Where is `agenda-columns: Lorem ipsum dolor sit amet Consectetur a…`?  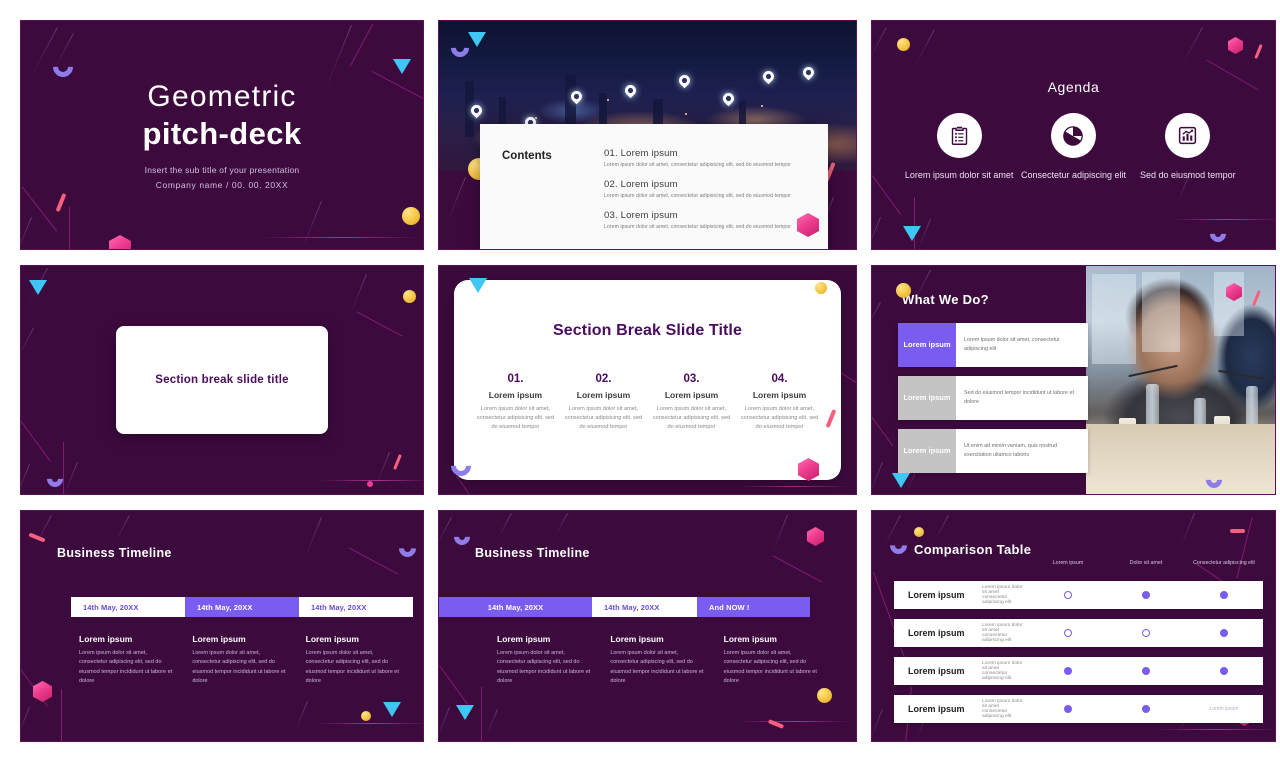
agenda-columns: Lorem ipsum dolor sit amet Consectetur a… is located at coordinates (1073, 147).